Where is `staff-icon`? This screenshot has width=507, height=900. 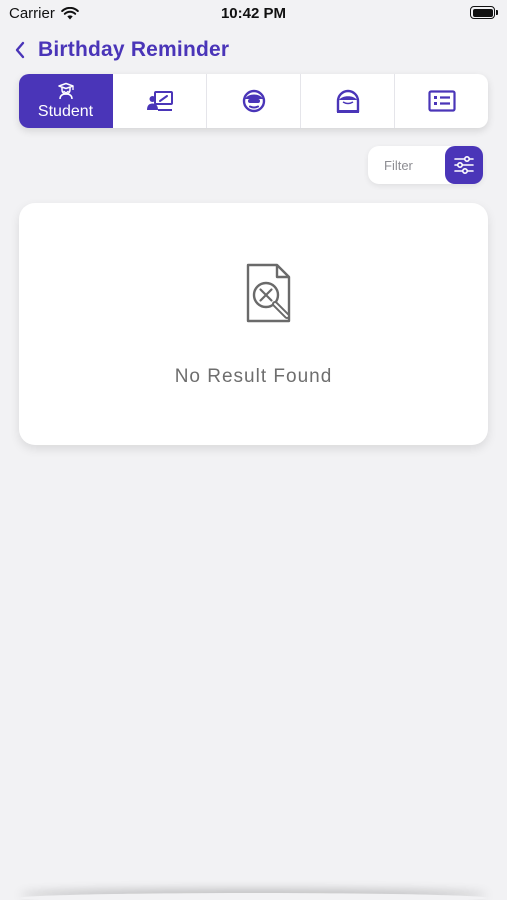
staff-icon is located at coordinates (253, 101).